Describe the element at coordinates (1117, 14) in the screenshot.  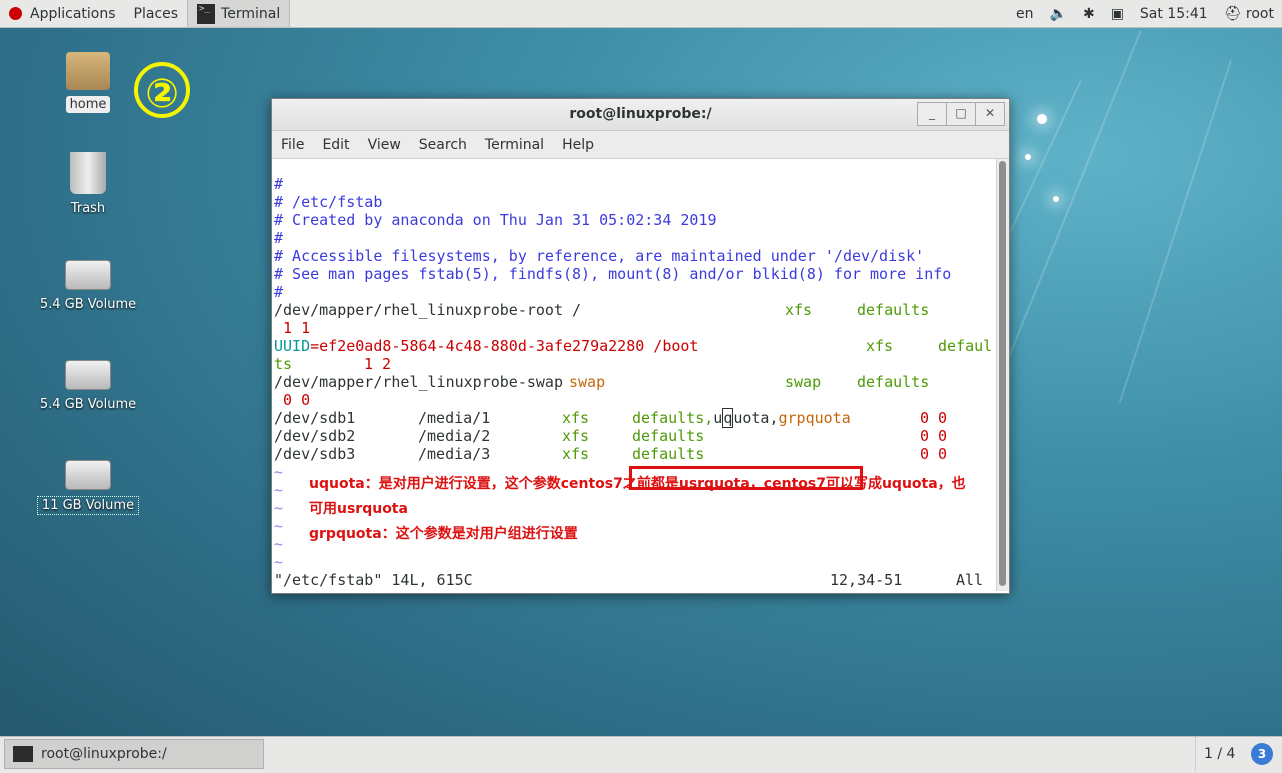
I see `network-icon: ▣` at that location.